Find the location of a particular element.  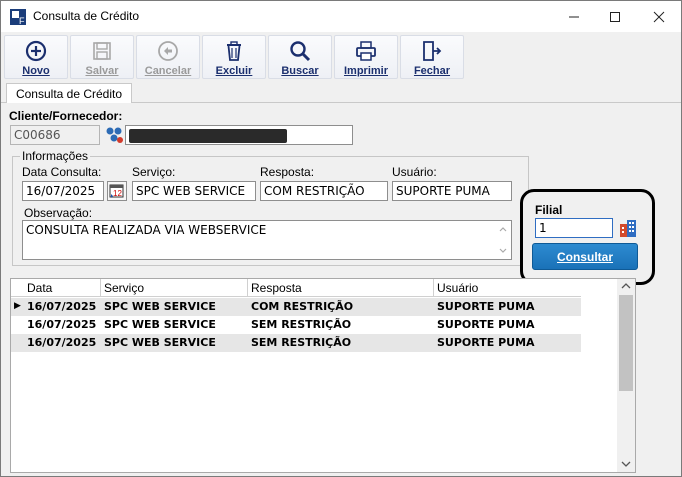

cancelar-label: Cancelar is located at coordinates (168, 71).